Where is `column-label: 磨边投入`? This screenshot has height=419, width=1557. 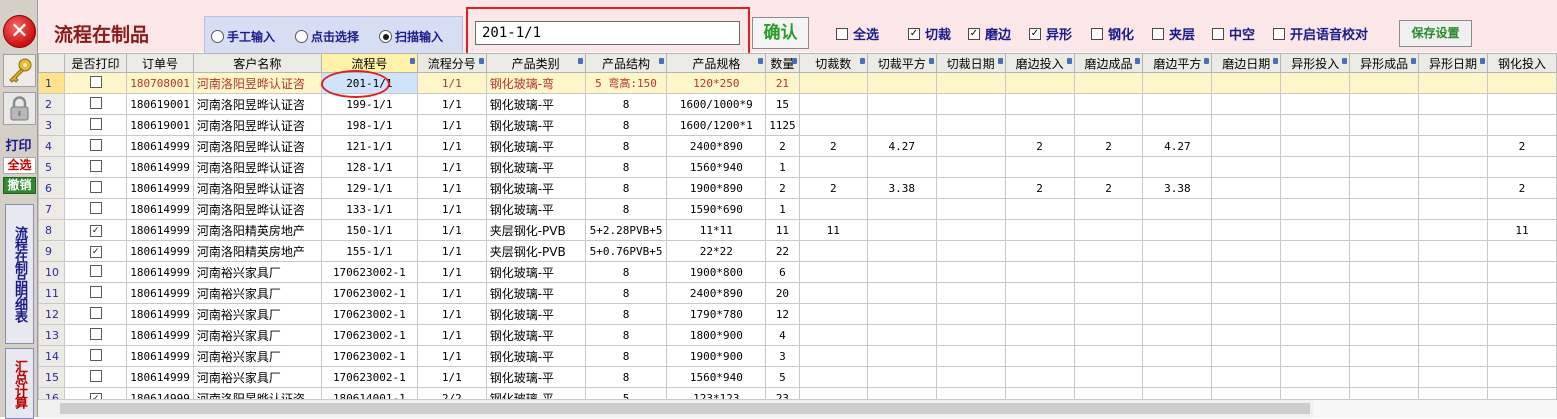 column-label: 磨边投入 is located at coordinates (1039, 63).